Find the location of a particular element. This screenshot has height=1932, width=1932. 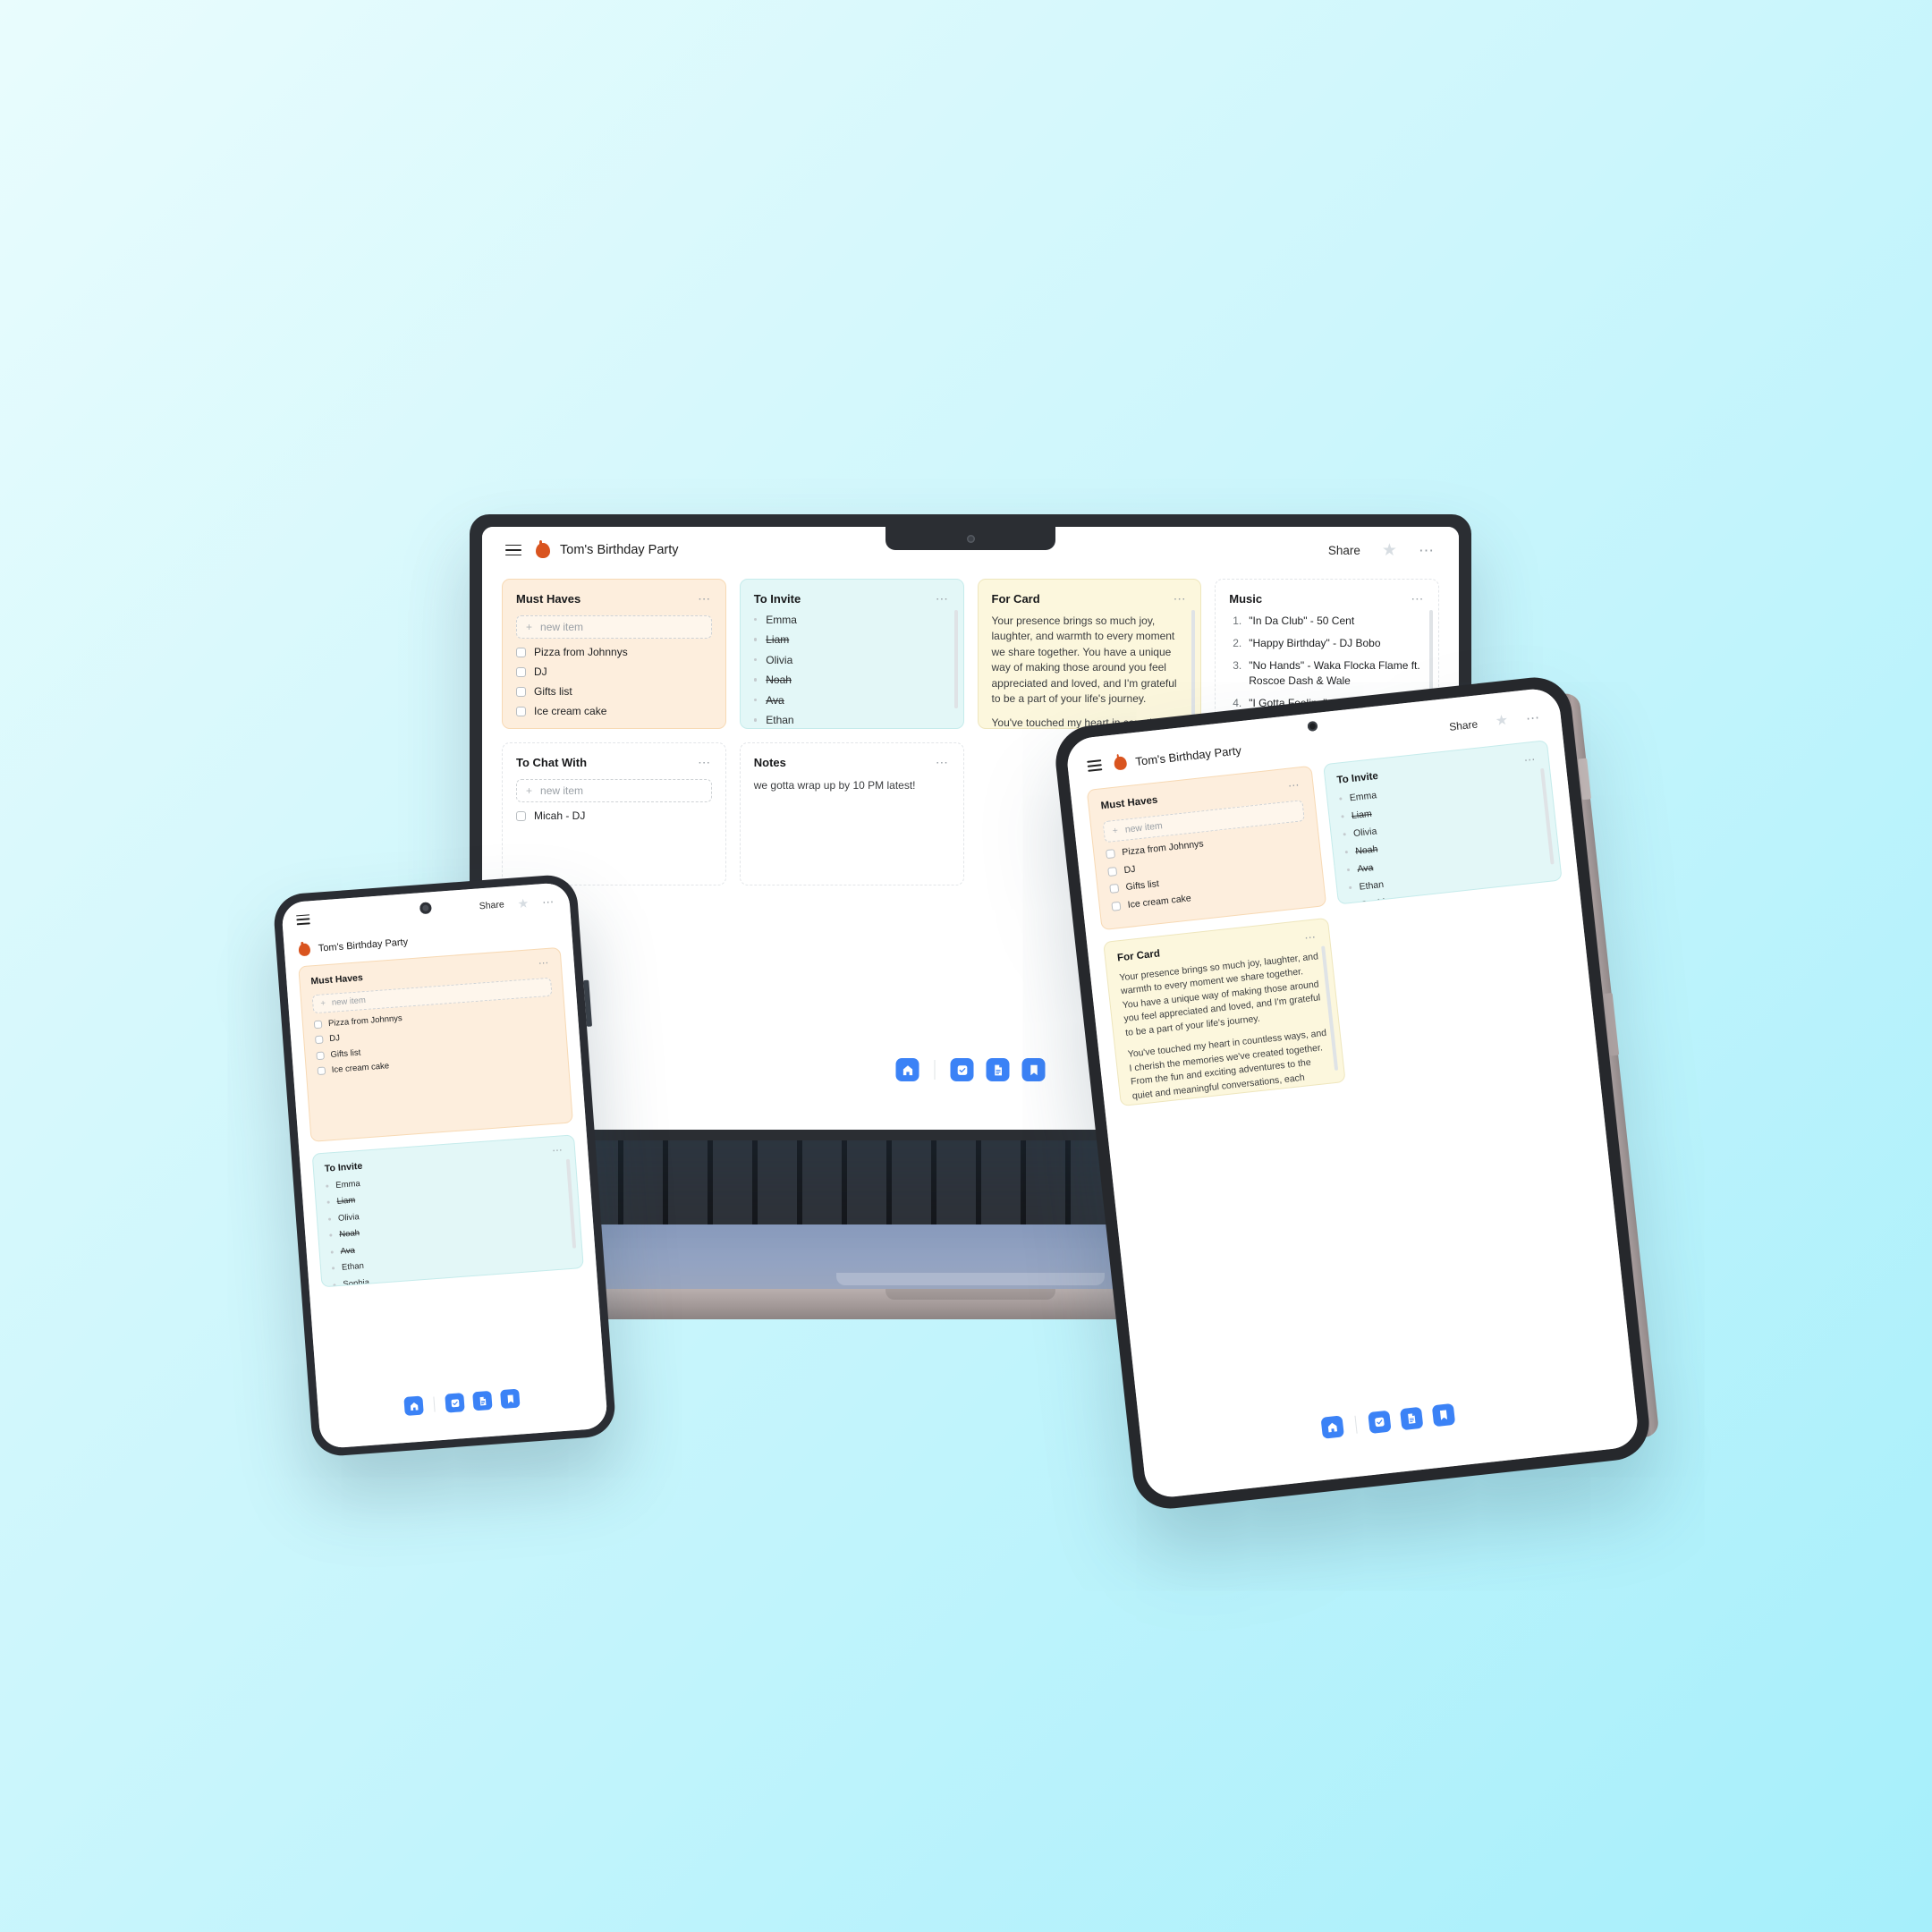

brown-egg-icon is located at coordinates (543, 548).